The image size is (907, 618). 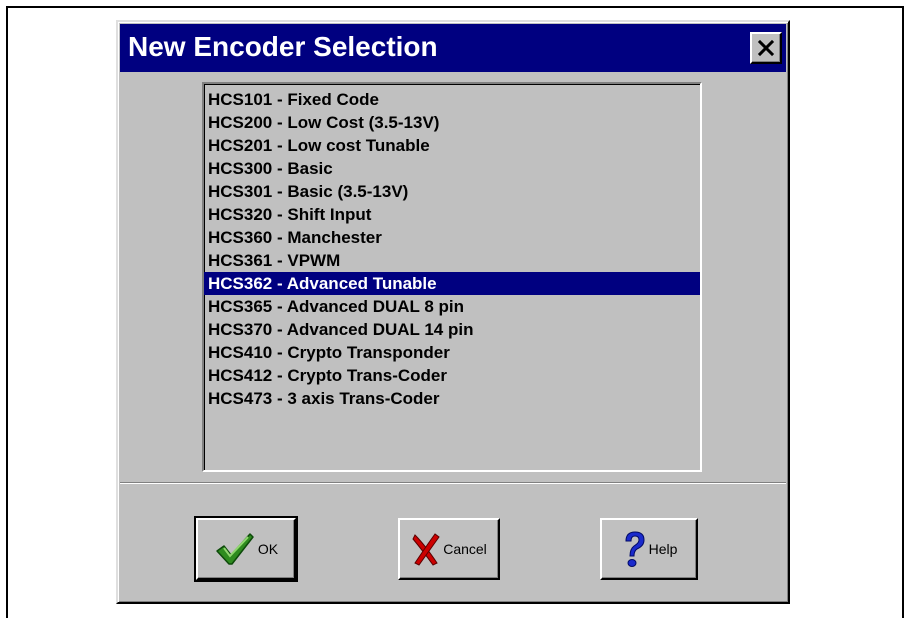 I want to click on cancel-button: Cancel, so click(x=449, y=549).